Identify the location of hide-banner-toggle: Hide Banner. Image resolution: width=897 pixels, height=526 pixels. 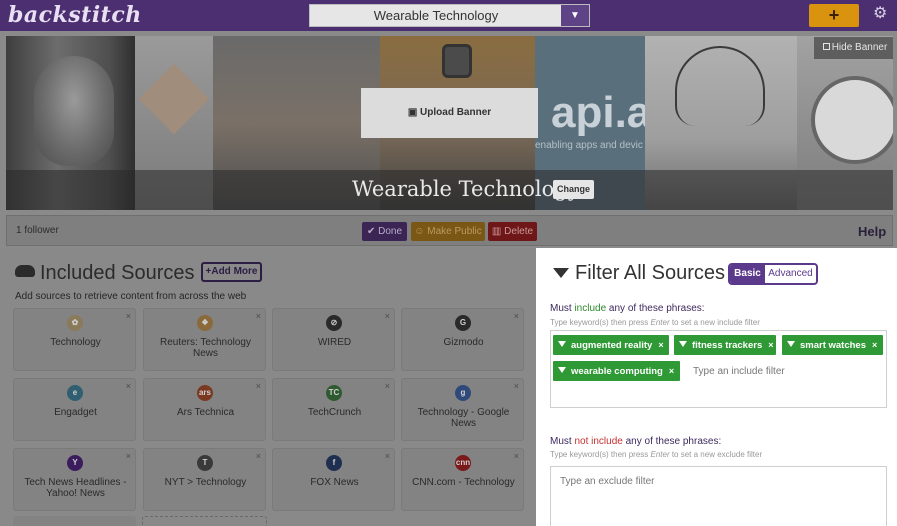
(853, 48).